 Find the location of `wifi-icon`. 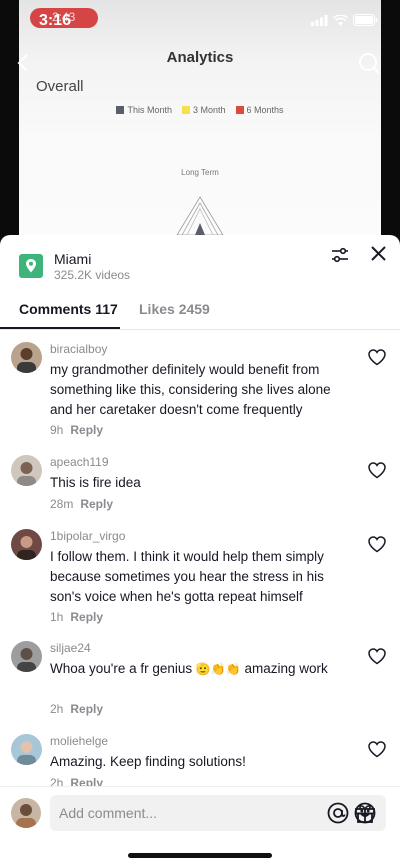

wifi-icon is located at coordinates (340, 20).